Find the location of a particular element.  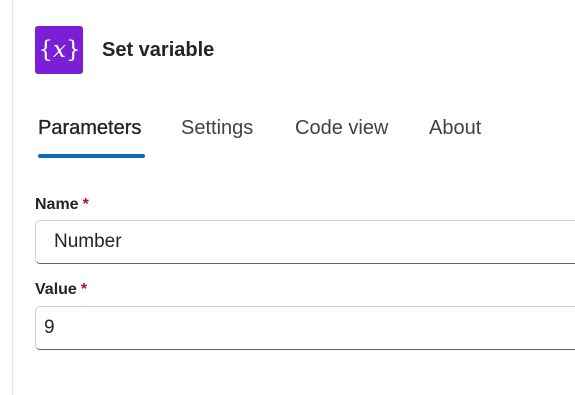

value-field-label: Value * is located at coordinates (61, 290).